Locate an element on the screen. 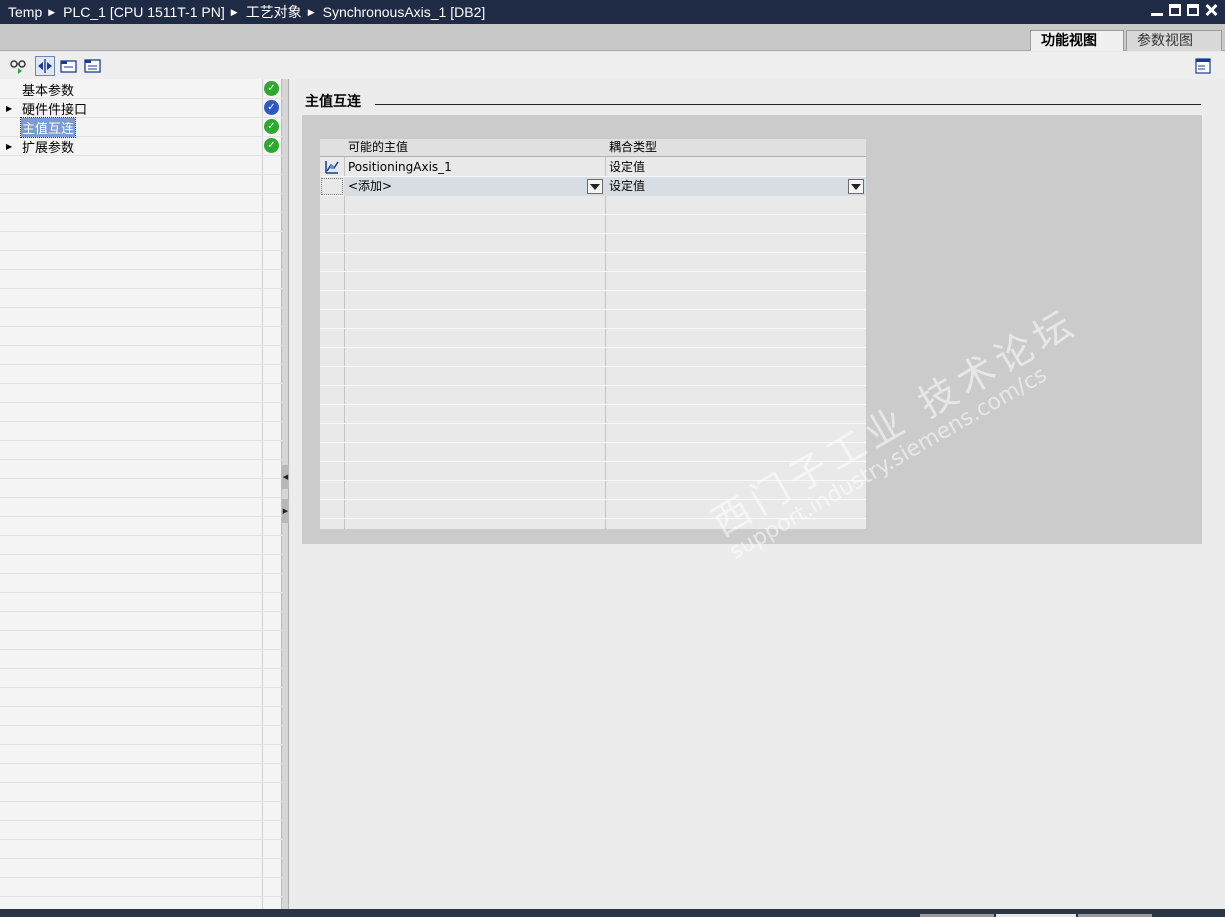 This screenshot has width=1225, height=917. column-header-coupling: 耦合类型 is located at coordinates (735, 148).